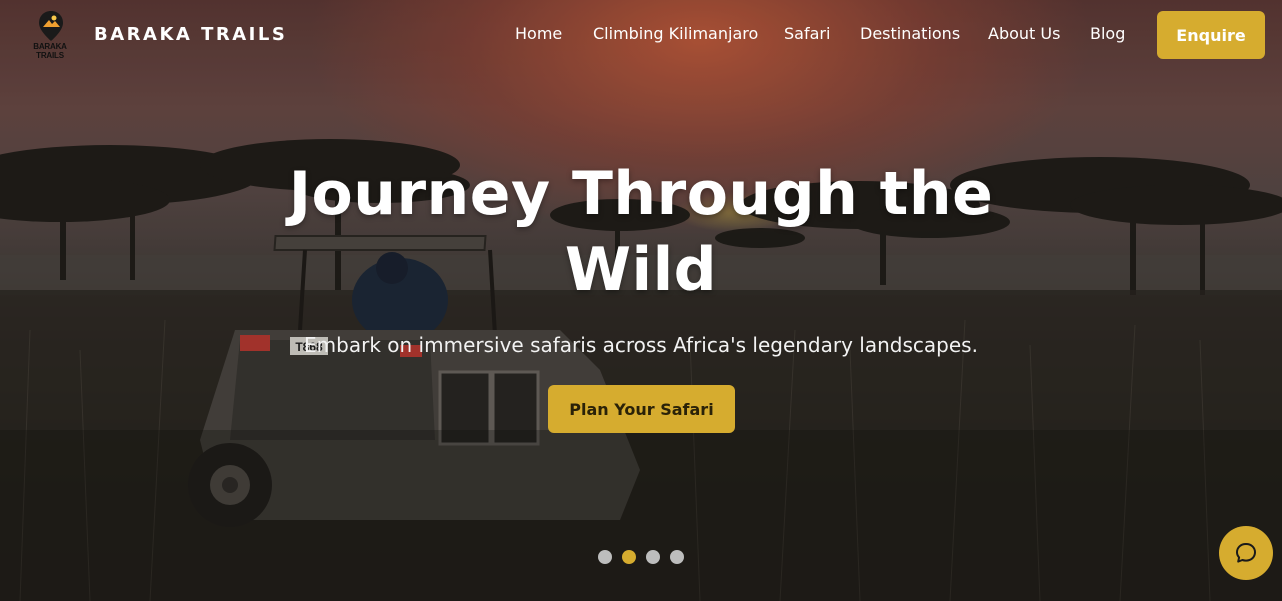  Describe the element at coordinates (910, 35) in the screenshot. I see `nav-item-destinations: Destinations` at that location.